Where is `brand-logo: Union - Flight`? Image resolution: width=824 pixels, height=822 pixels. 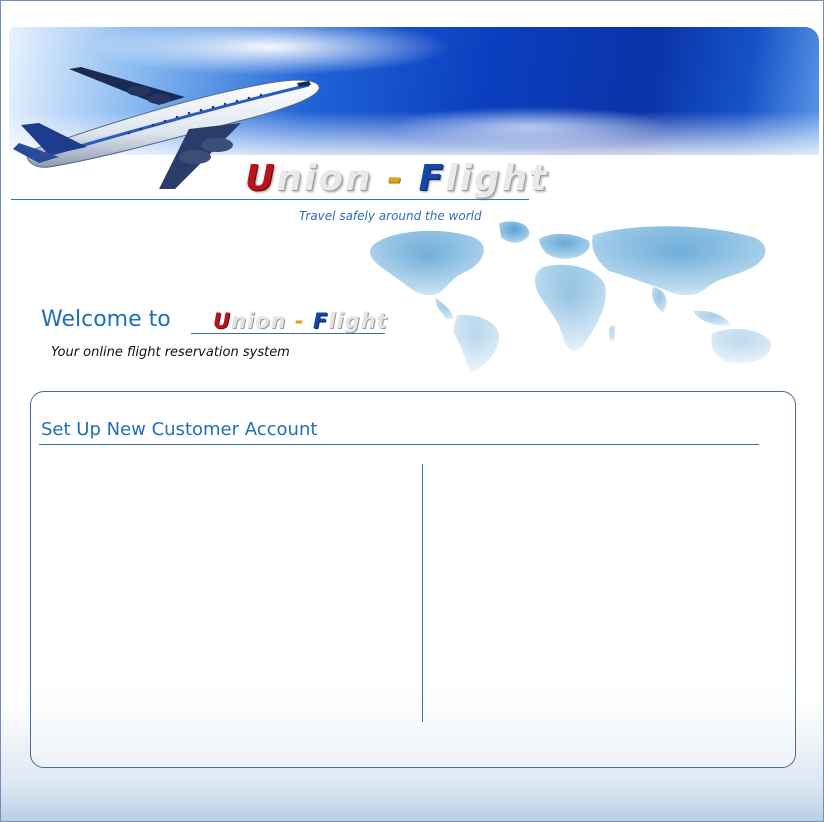 brand-logo: Union - Flight is located at coordinates (397, 180).